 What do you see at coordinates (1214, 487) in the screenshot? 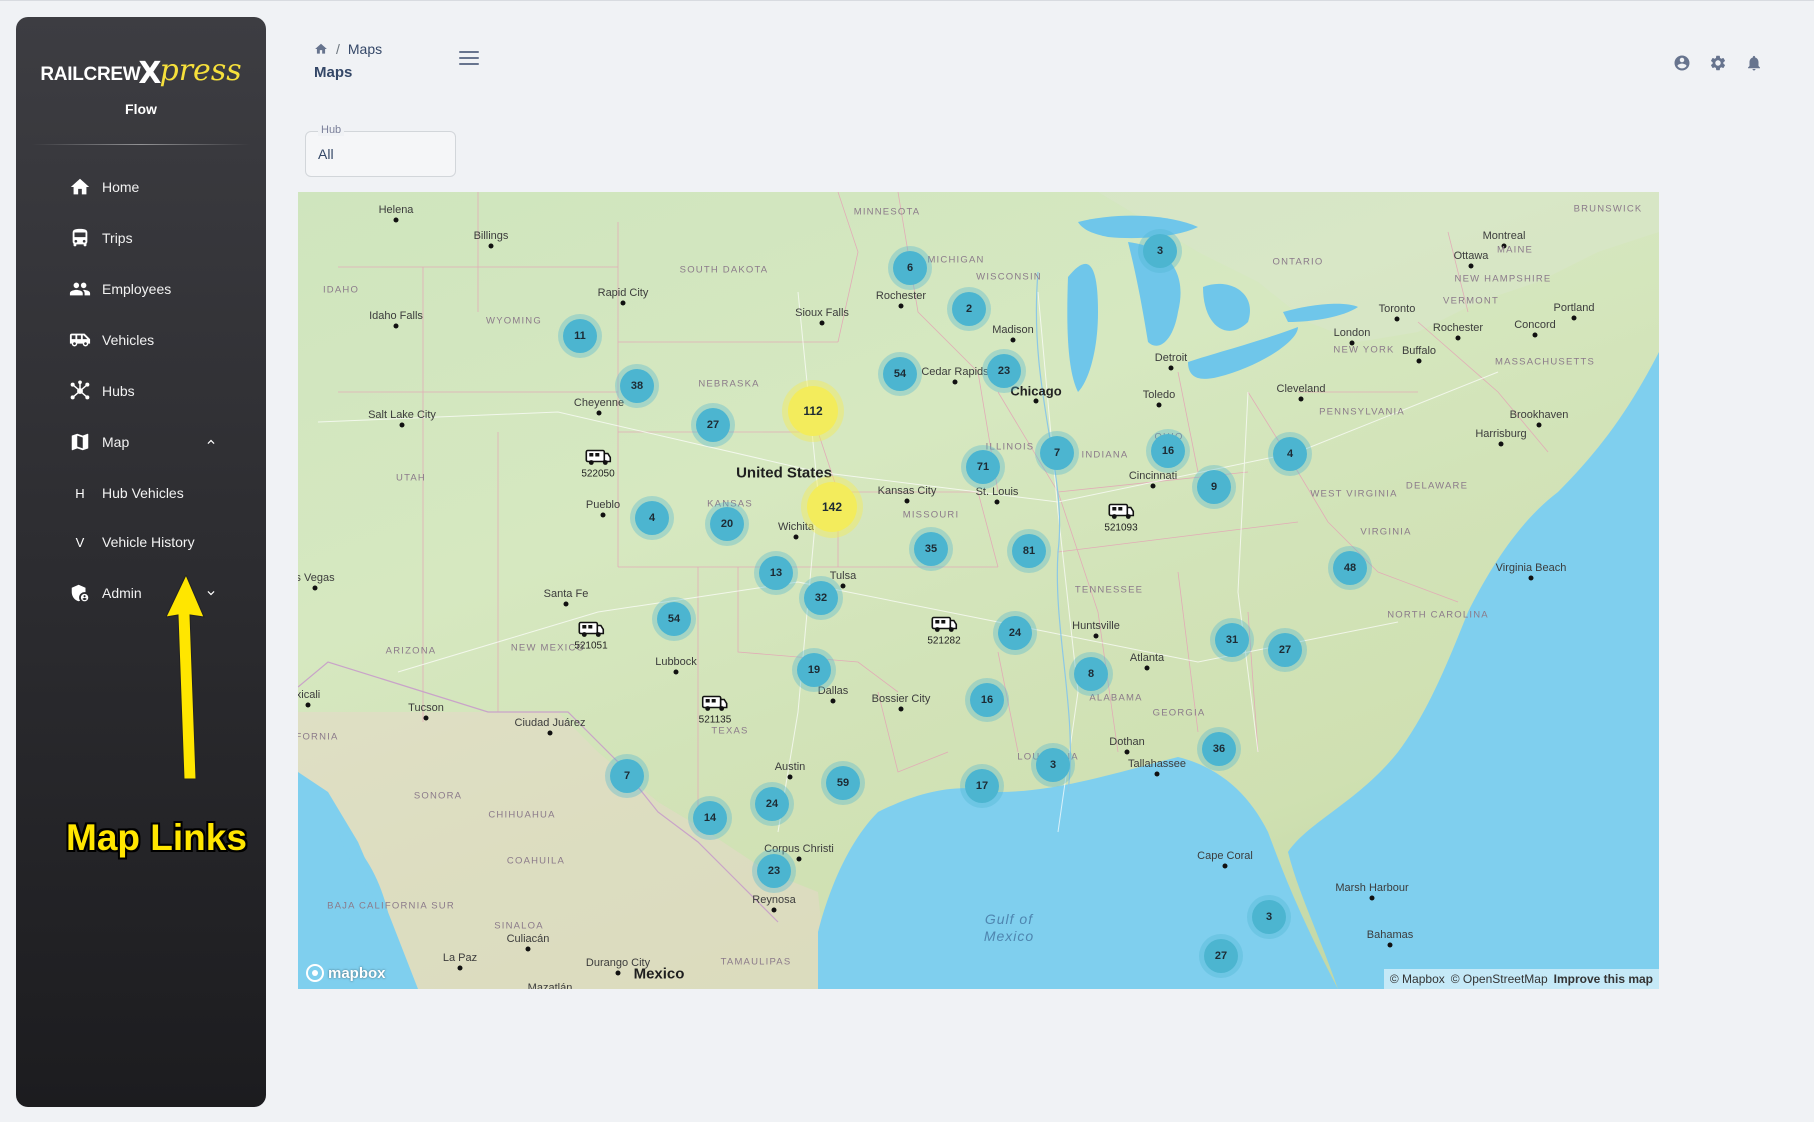
I see `map-cluster-marker: 9` at bounding box center [1214, 487].